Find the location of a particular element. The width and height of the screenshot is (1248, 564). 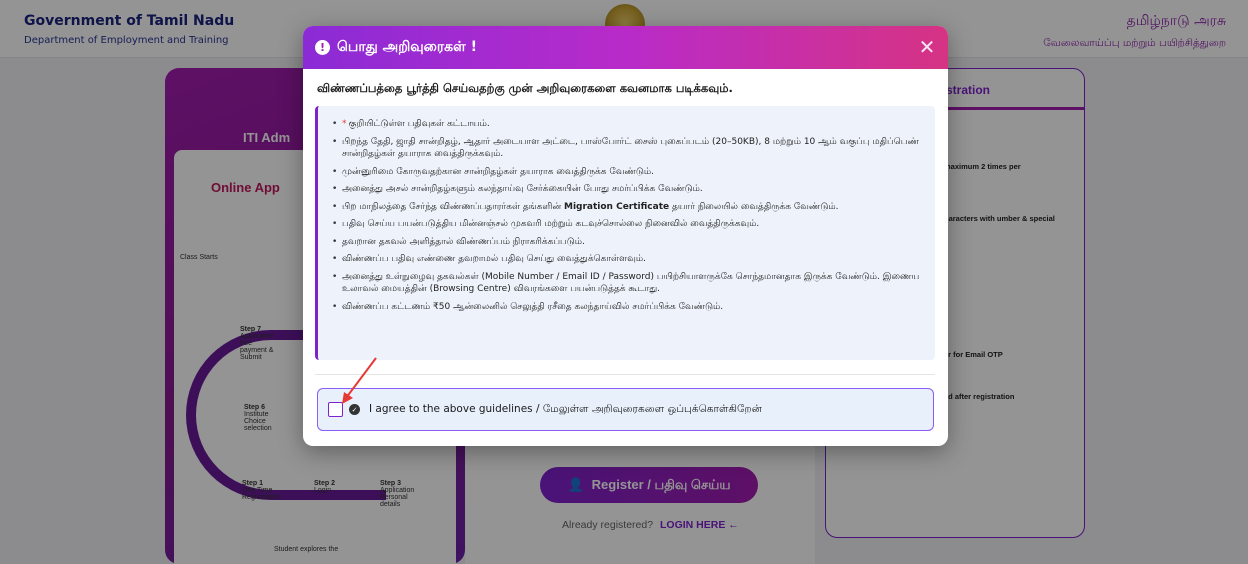

info-icon: ! is located at coordinates (322, 47).